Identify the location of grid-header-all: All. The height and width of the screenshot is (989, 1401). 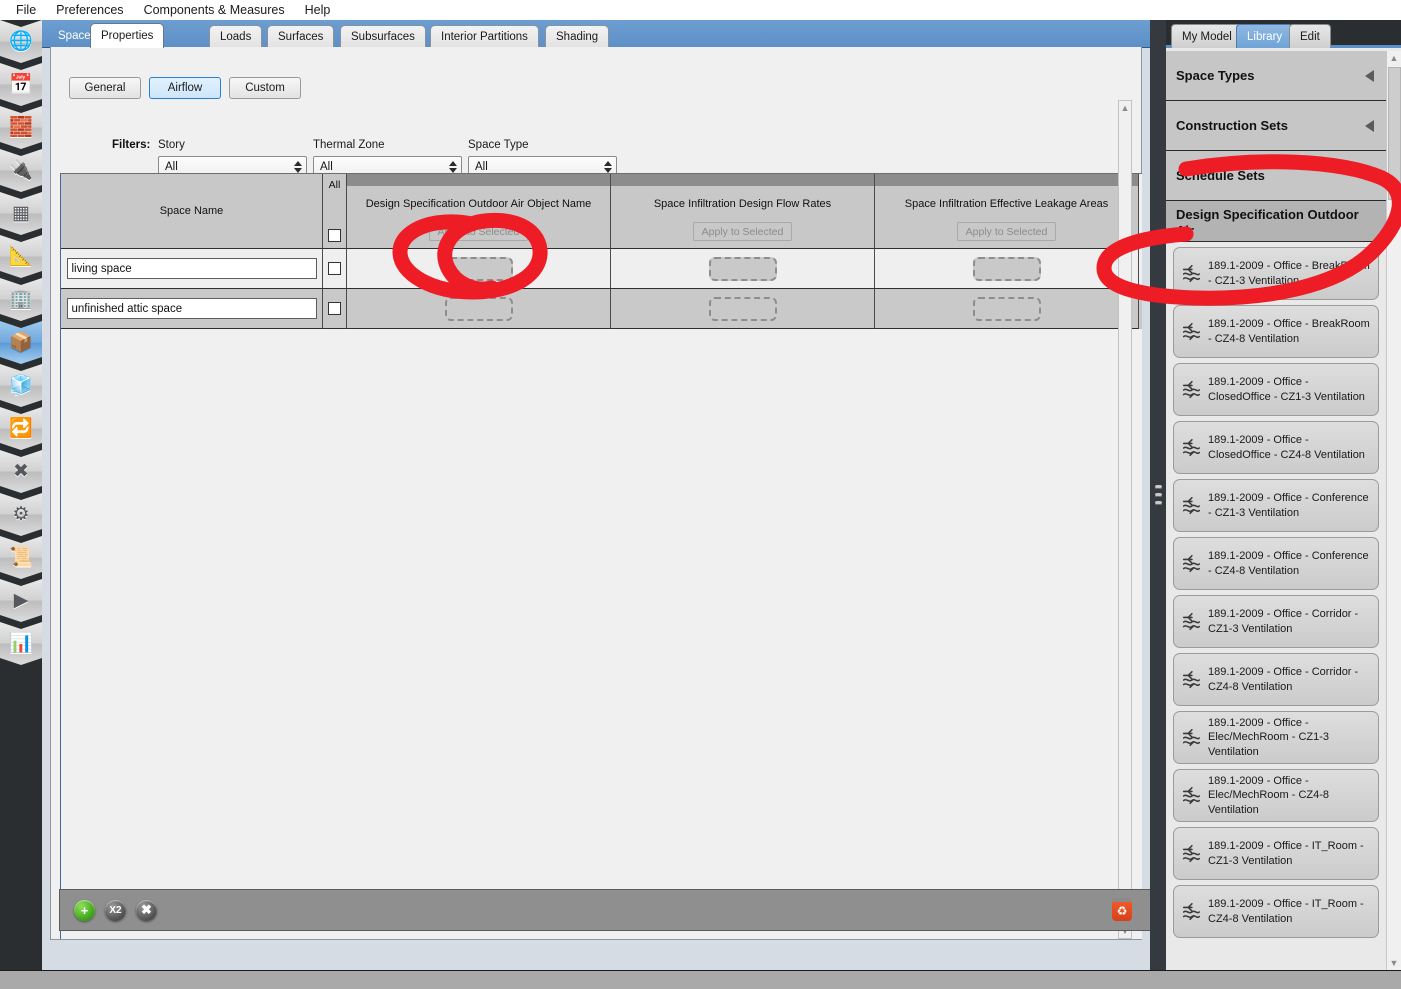
(335, 211).